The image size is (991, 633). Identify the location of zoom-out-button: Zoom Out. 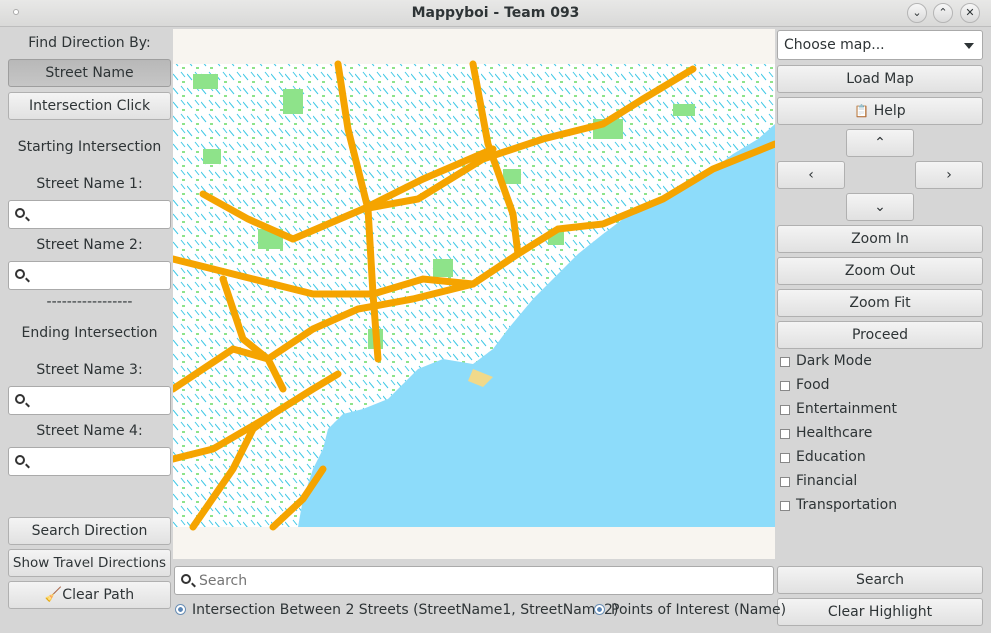
(880, 271).